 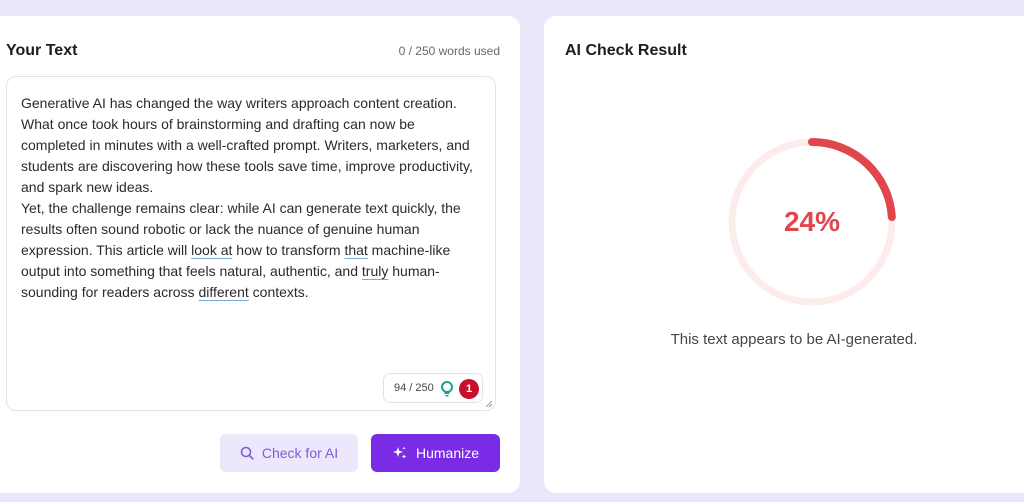 I want to click on resize-handle-icon, so click(x=489, y=404).